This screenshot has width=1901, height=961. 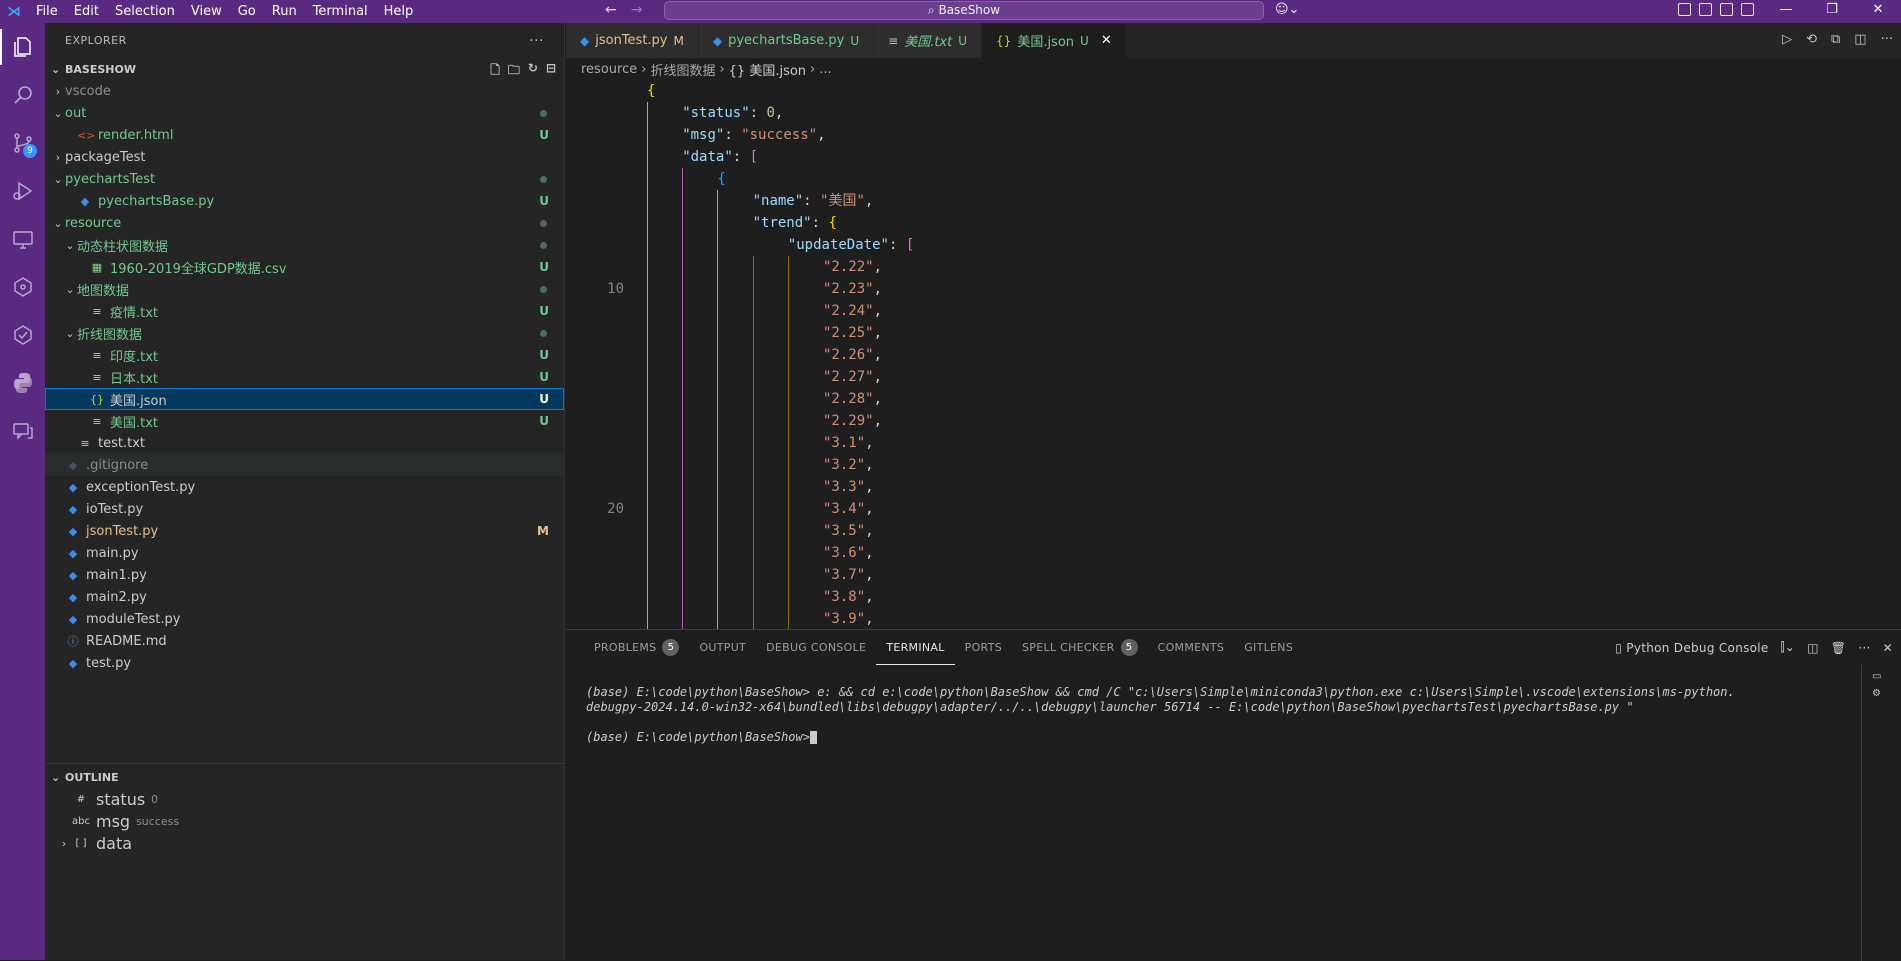 I want to click on tree-item: ◆ main1.py, so click(x=304, y=575).